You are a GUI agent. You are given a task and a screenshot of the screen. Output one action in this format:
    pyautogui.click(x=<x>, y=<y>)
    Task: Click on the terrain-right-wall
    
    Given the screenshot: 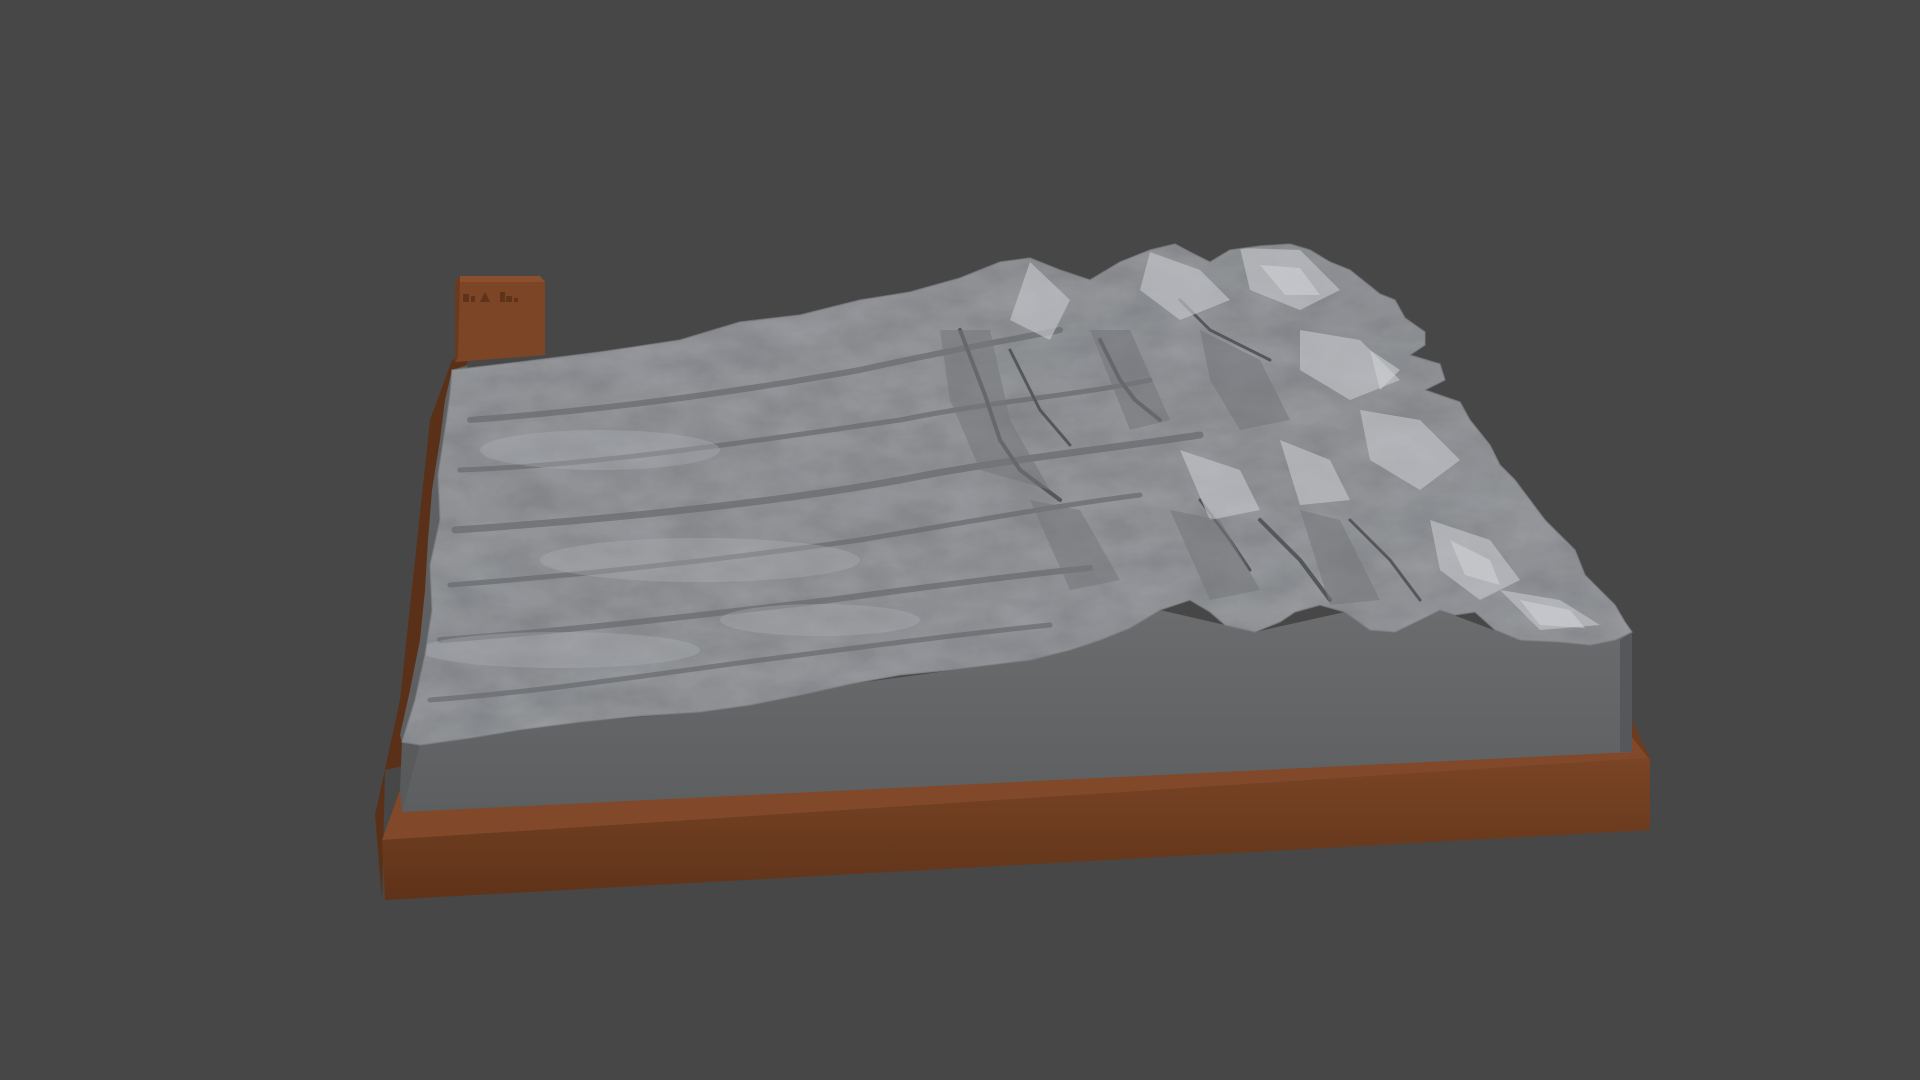 What is the action you would take?
    pyautogui.click(x=1626, y=692)
    